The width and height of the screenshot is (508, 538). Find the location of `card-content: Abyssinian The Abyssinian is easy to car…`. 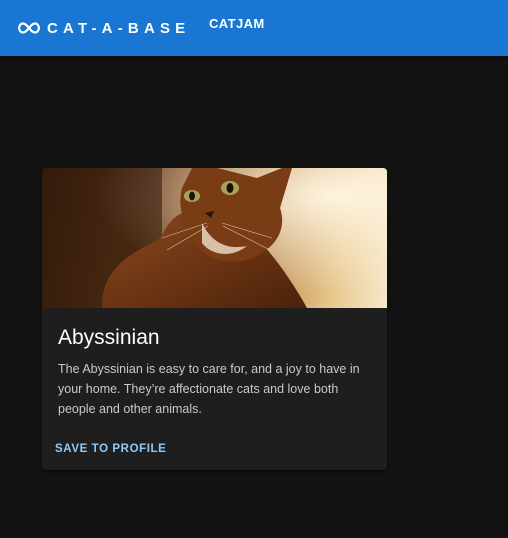

card-content: Abyssinian The Abyssinian is easy to car… is located at coordinates (214, 363).